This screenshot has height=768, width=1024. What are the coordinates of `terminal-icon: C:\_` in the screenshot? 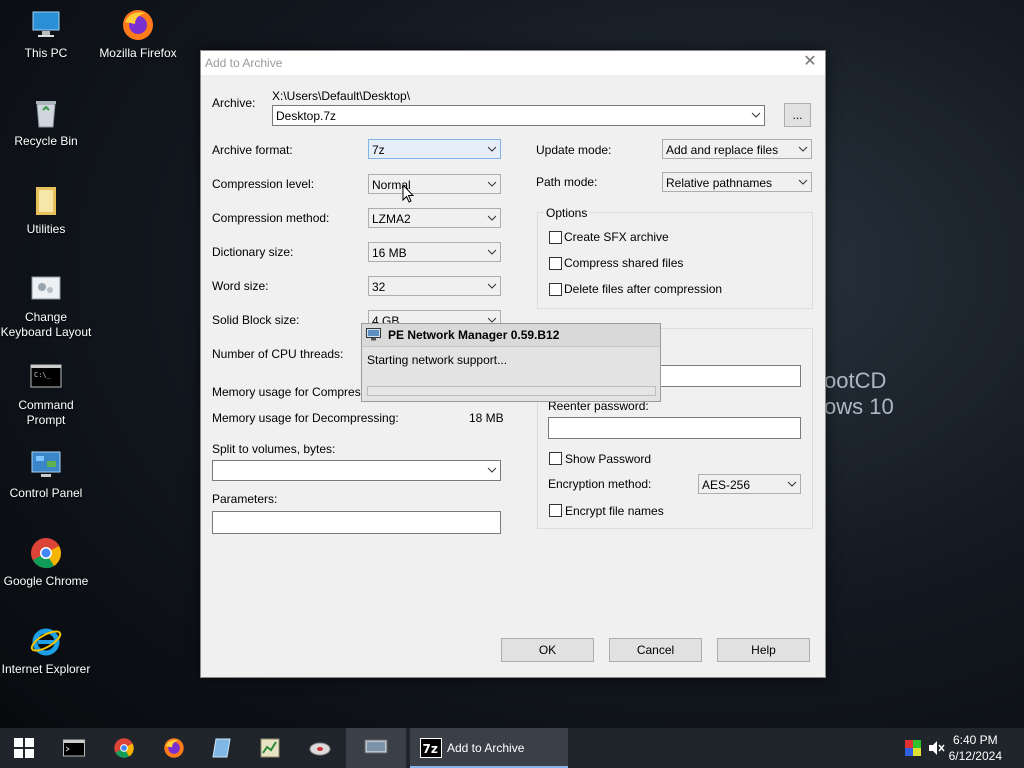 It's located at (46, 377).